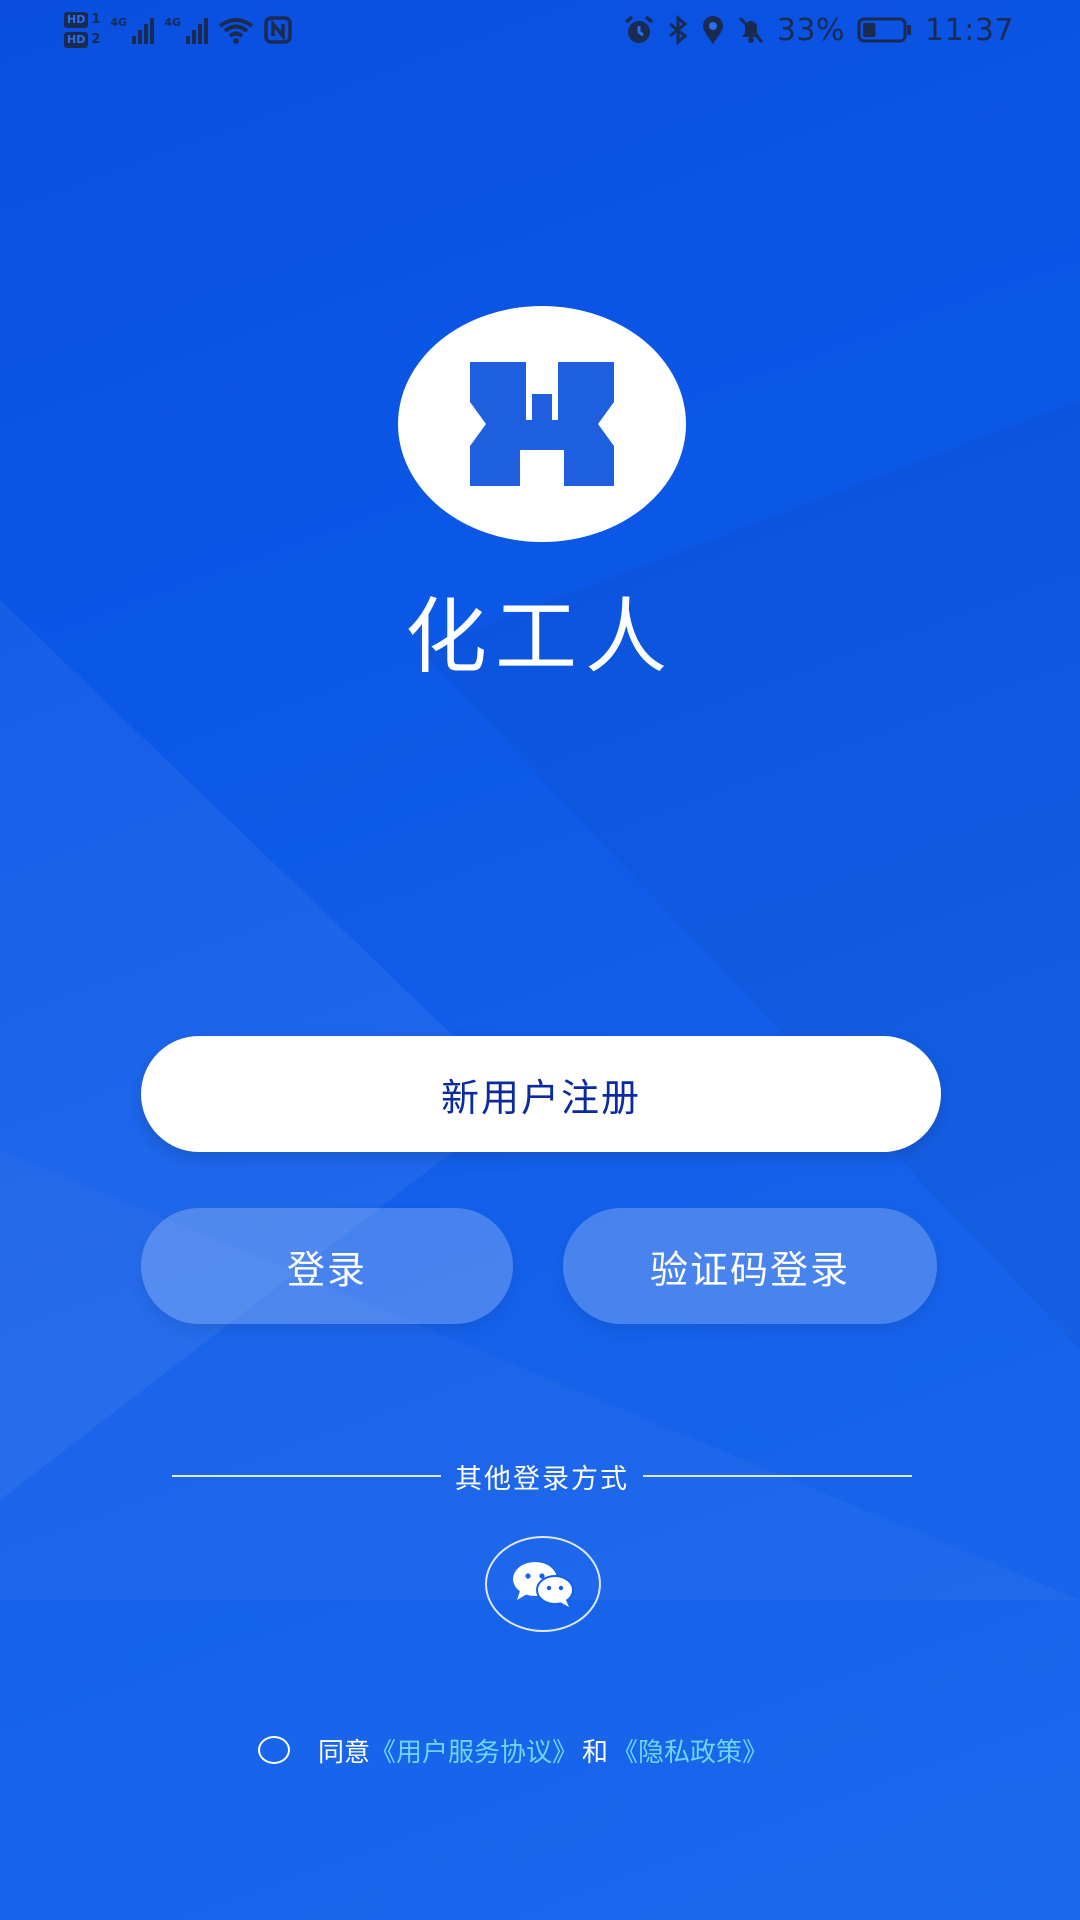  Describe the element at coordinates (750, 1266) in the screenshot. I see `code-login-button: 验证码登录` at that location.